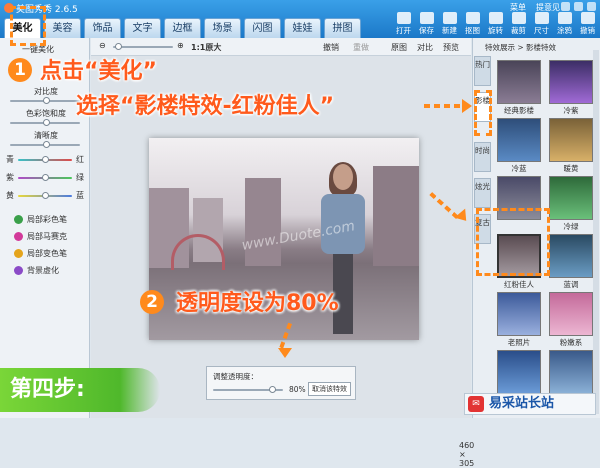 The image size is (600, 468). I want to click on purple-green-slider, so click(45, 177).